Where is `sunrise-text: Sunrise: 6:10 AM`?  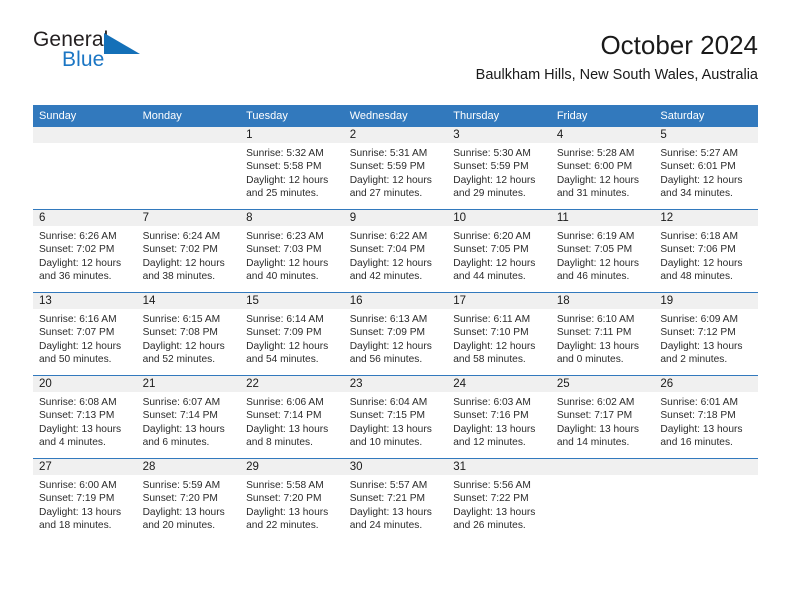
sunrise-text: Sunrise: 6:10 AM is located at coordinates (595, 319).